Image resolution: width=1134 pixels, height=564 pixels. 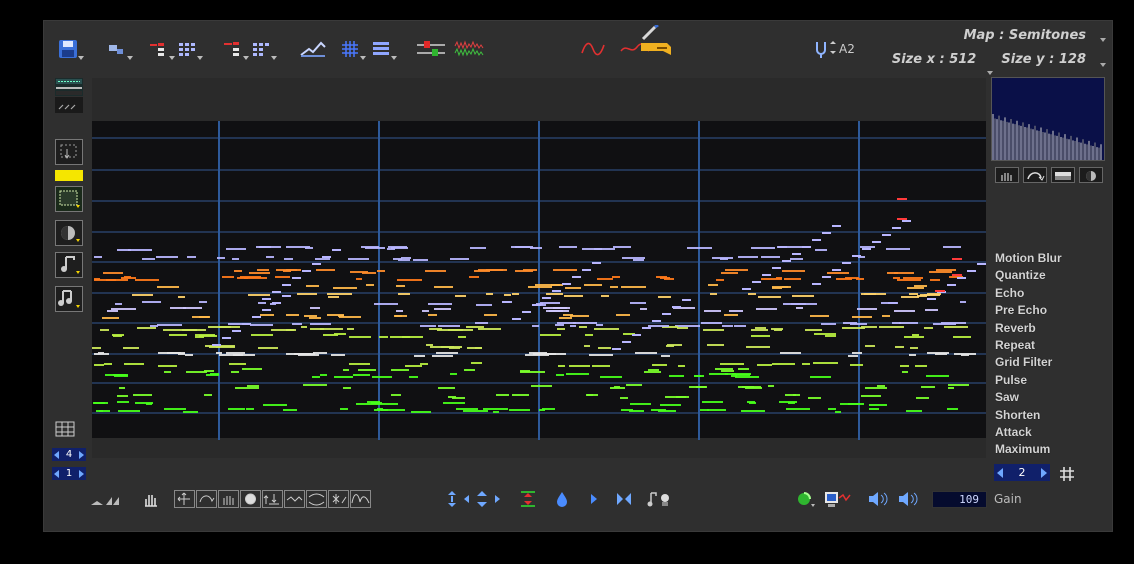 What do you see at coordinates (482, 499) in the screenshot?
I see `move-arrows-icon` at bounding box center [482, 499].